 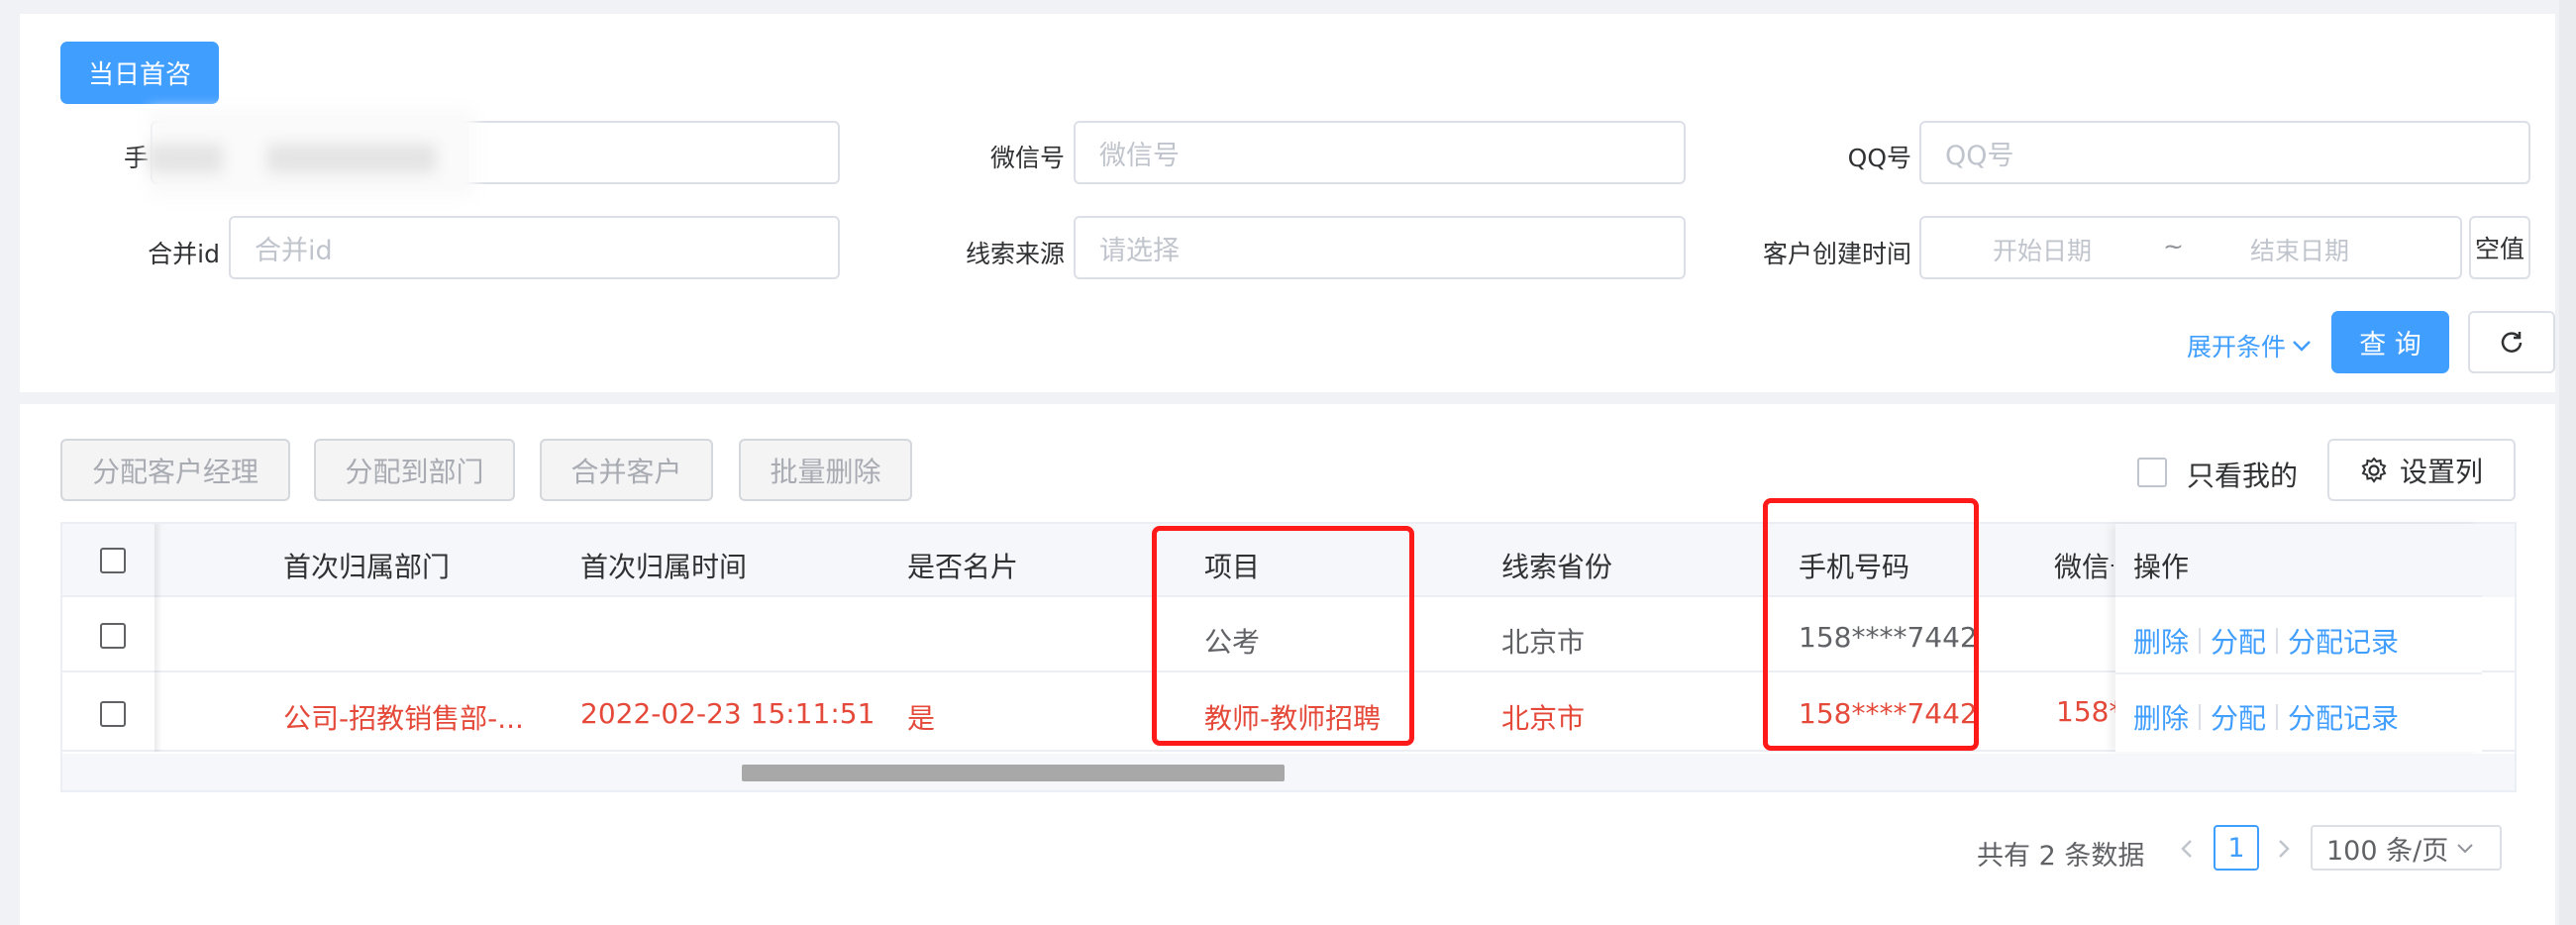 I want to click on assign-department-button: 分配到部门, so click(x=414, y=470).